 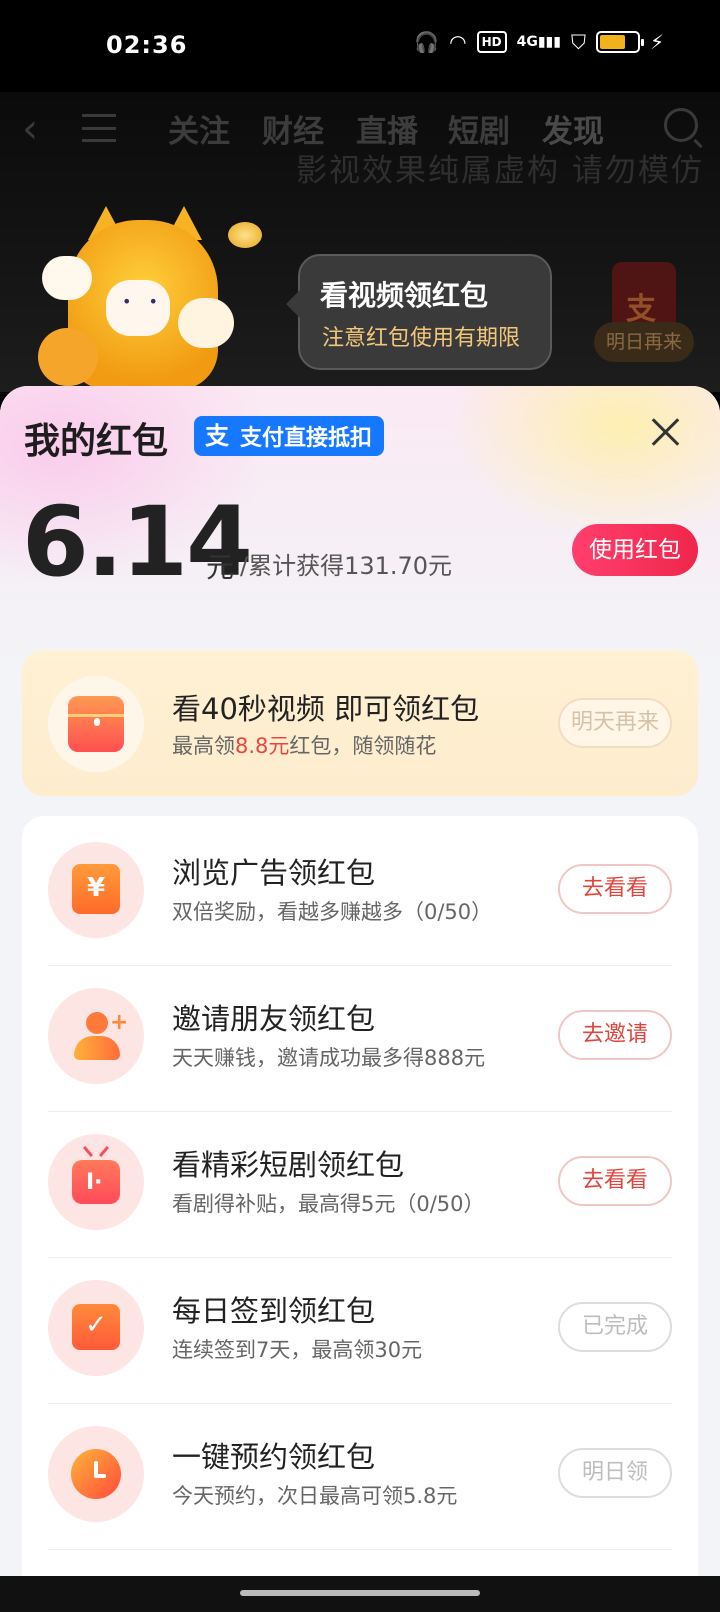 What do you see at coordinates (360, 891) in the screenshot?
I see `task-item-browse-ads: ¥ 浏览广告领红包 双倍奖励，看越多赚越多（0/50） 去看看` at bounding box center [360, 891].